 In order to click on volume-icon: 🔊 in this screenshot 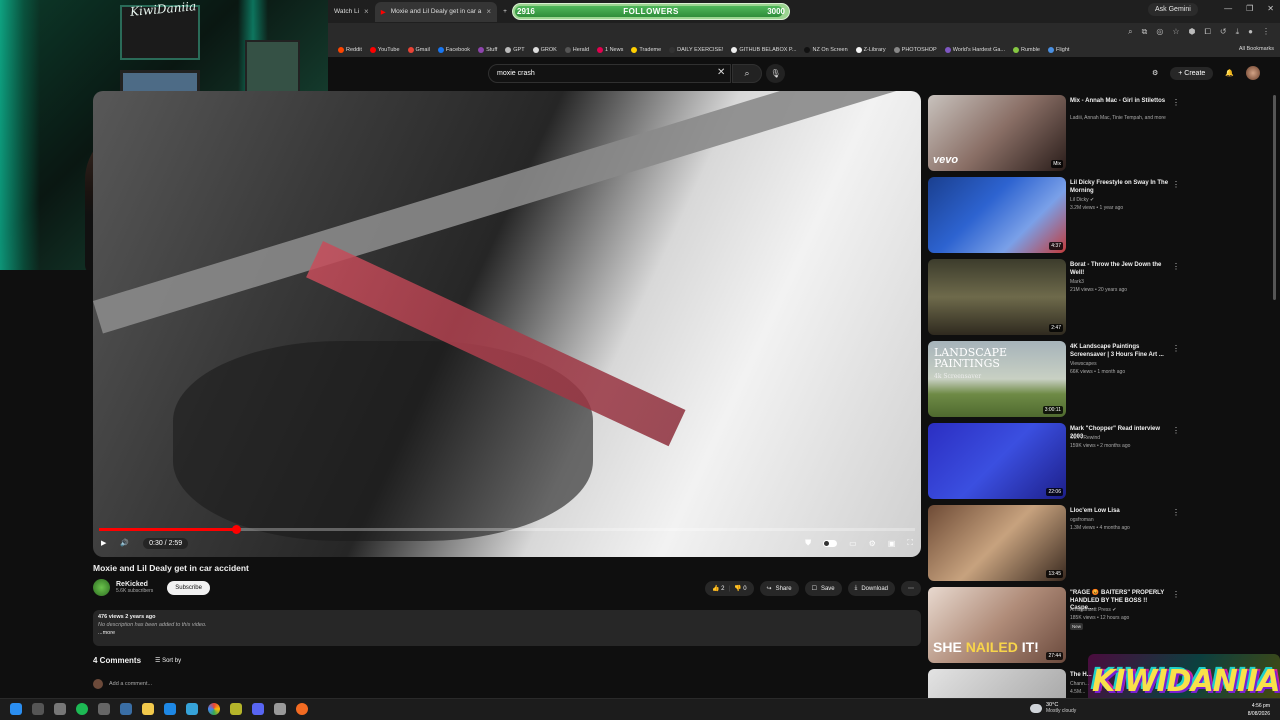, I will do `click(124, 543)`.